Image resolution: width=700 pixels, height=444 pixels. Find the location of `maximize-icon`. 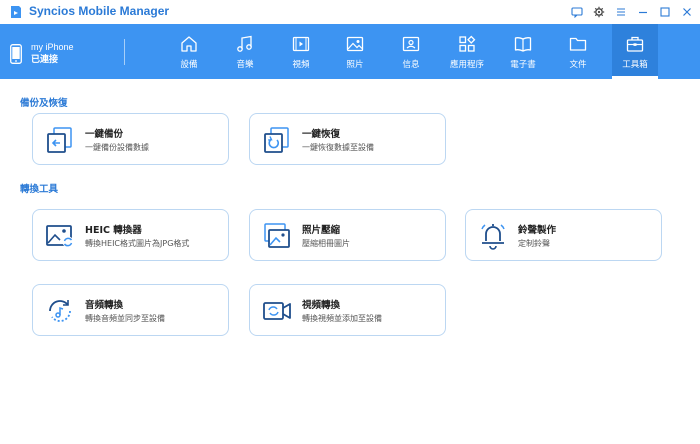

maximize-icon is located at coordinates (665, 12).